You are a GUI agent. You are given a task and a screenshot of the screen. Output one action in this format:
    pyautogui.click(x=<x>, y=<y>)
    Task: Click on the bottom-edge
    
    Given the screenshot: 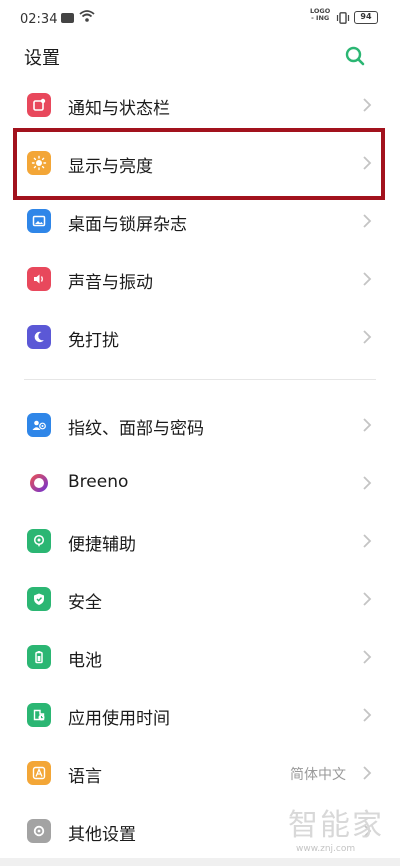 What is the action you would take?
    pyautogui.click(x=200, y=862)
    